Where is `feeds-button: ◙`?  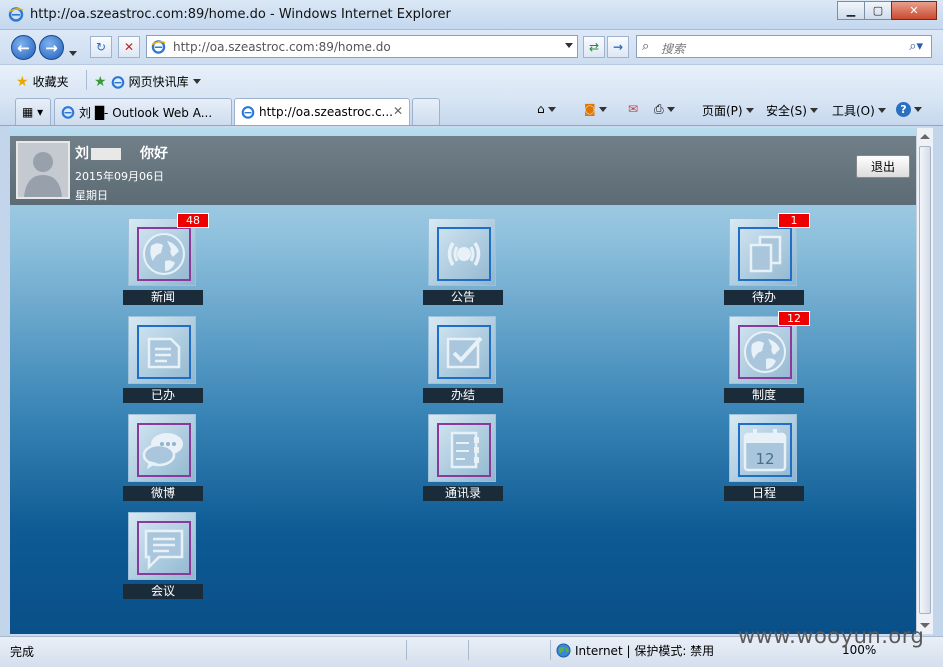
feeds-button: ◙ is located at coordinates (595, 109).